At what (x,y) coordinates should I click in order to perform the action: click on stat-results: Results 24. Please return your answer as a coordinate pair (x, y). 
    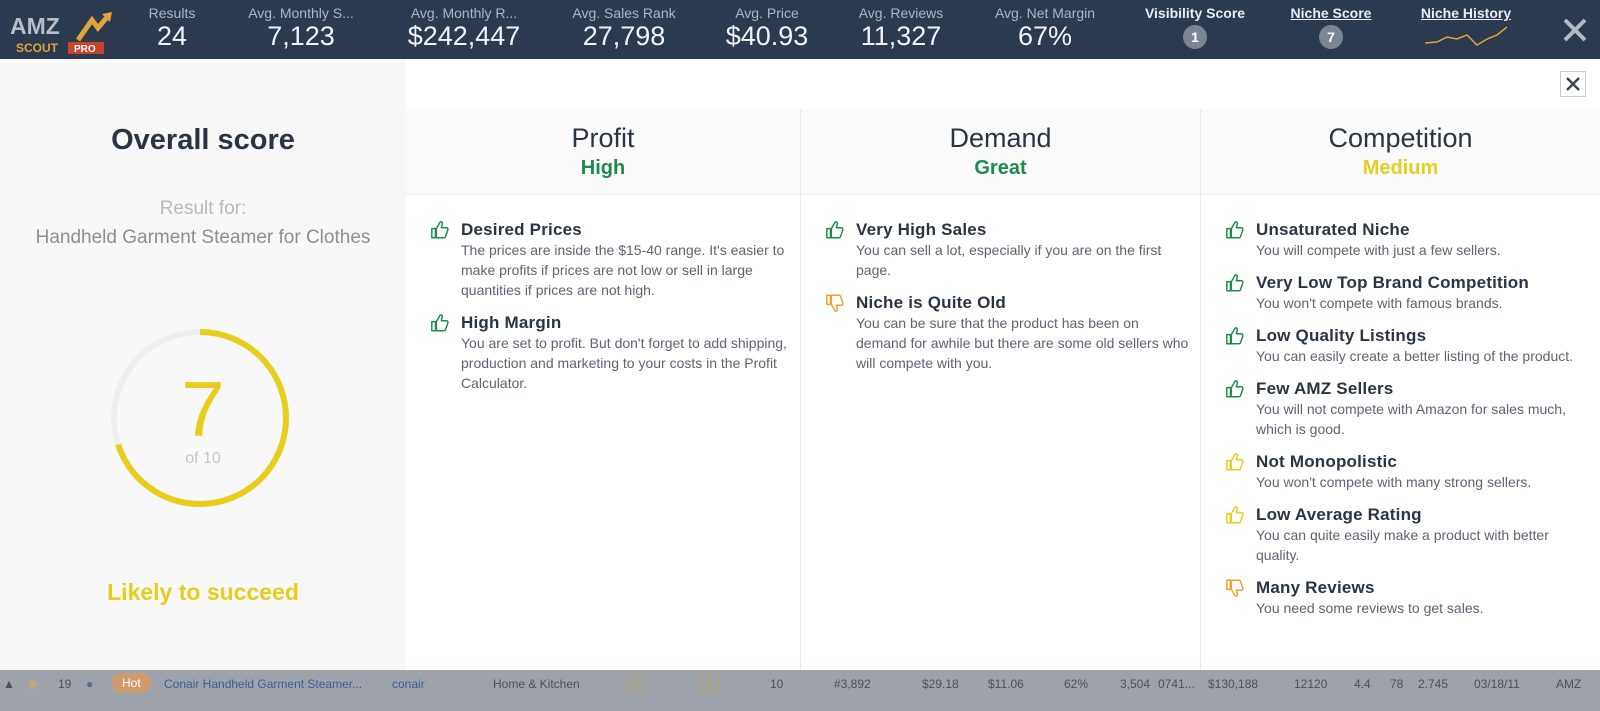
    Looking at the image, I should click on (172, 28).